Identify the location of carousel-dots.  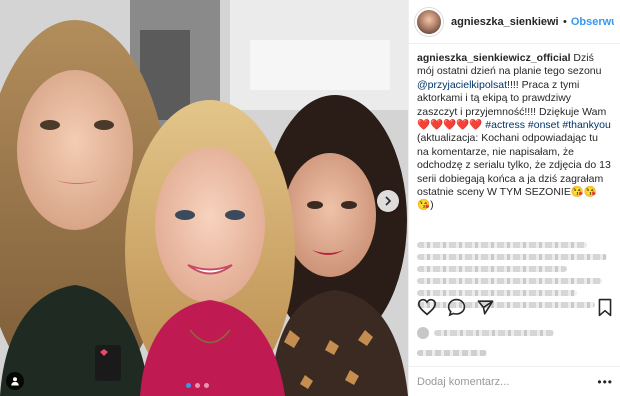
(197, 385).